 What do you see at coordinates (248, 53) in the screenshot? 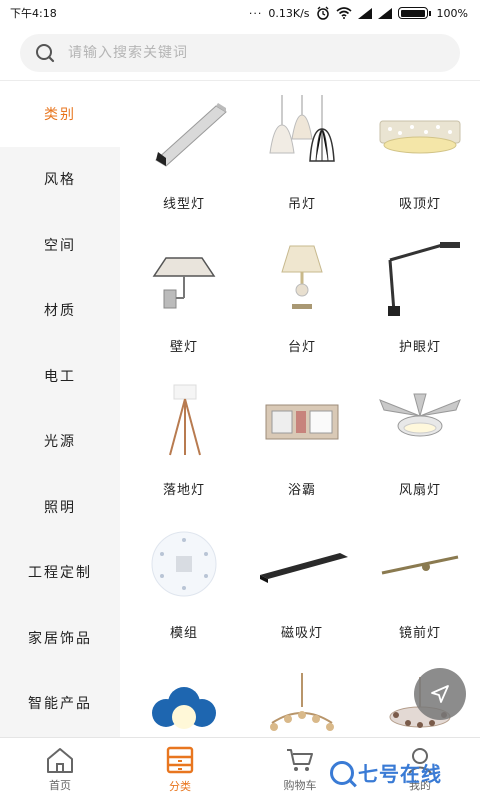
I see `search-input` at bounding box center [248, 53].